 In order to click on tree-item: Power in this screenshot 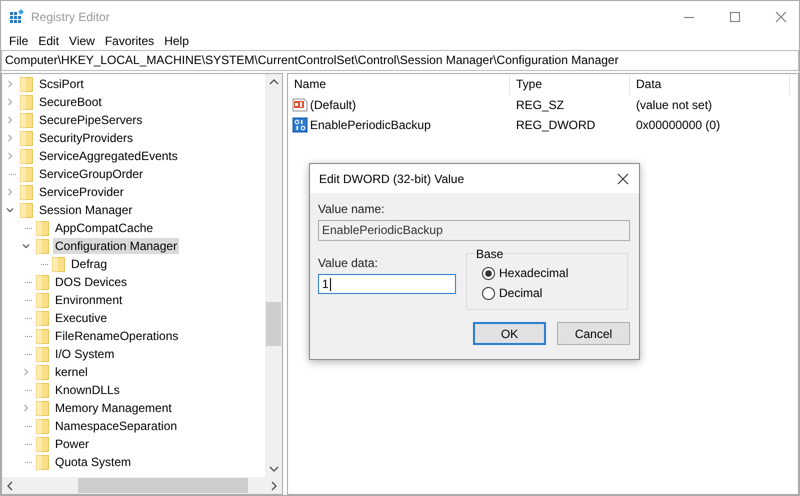, I will do `click(72, 444)`.